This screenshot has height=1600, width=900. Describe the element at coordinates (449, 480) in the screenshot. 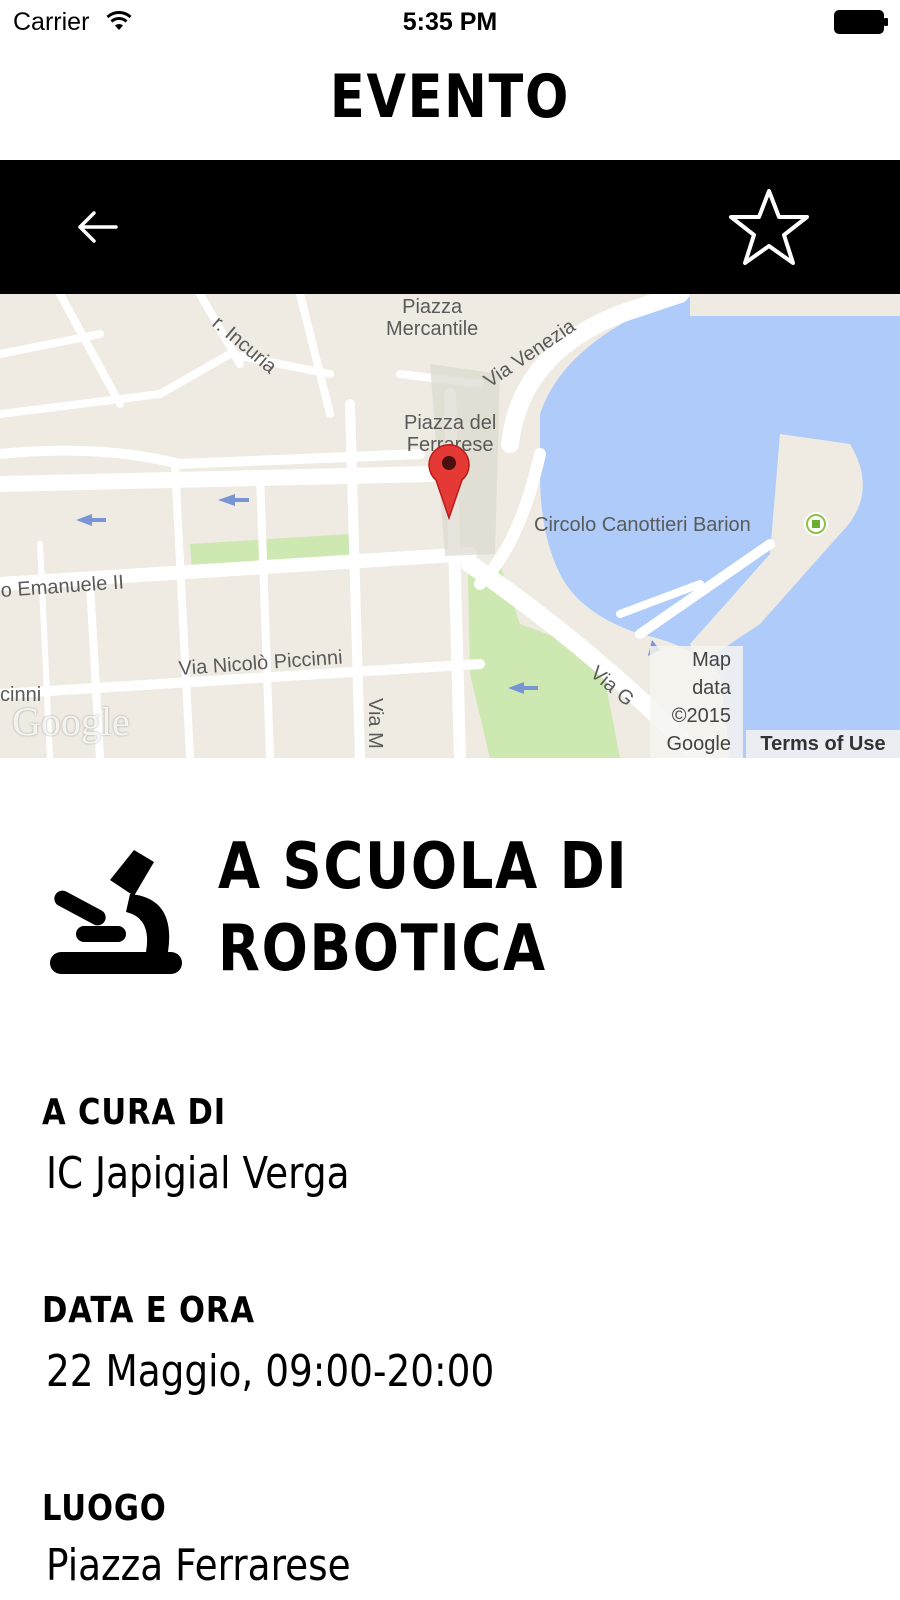

I see `map-pin-icon` at that location.